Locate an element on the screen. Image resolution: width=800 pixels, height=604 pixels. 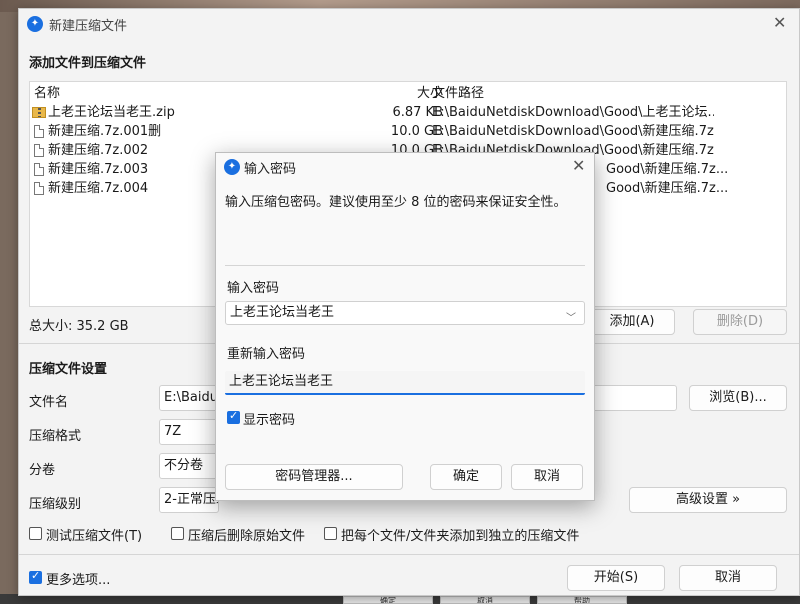
main-cancel-button: 取消 is located at coordinates (728, 578).